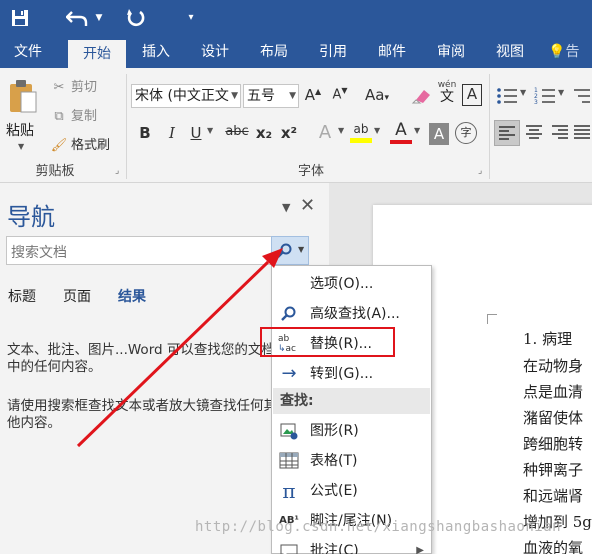  I want to click on search-options-button: ▼, so click(290, 250).